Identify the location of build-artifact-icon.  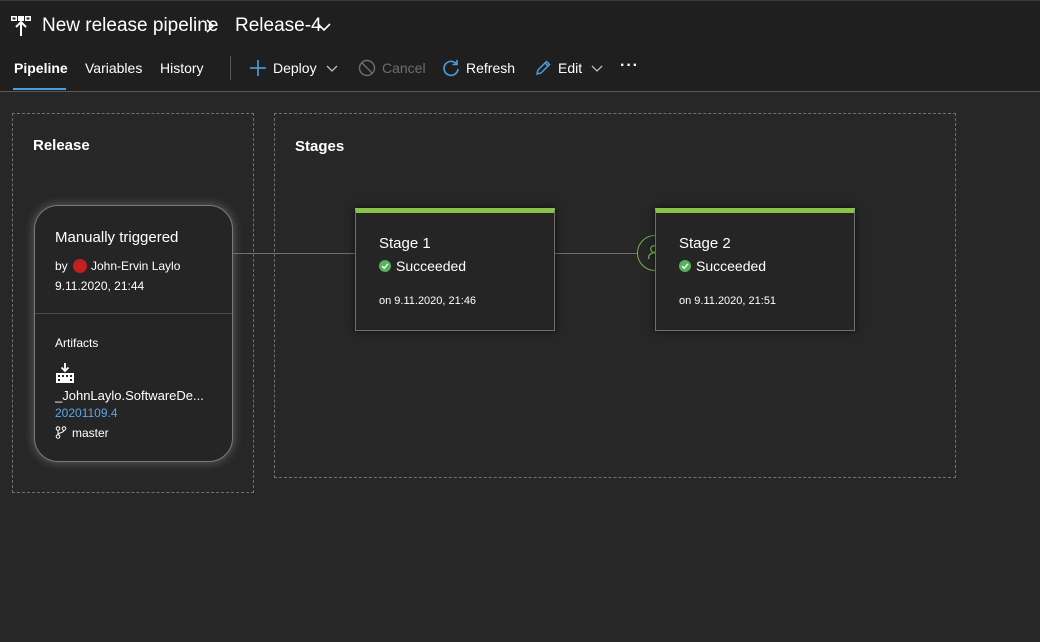
(65, 373).